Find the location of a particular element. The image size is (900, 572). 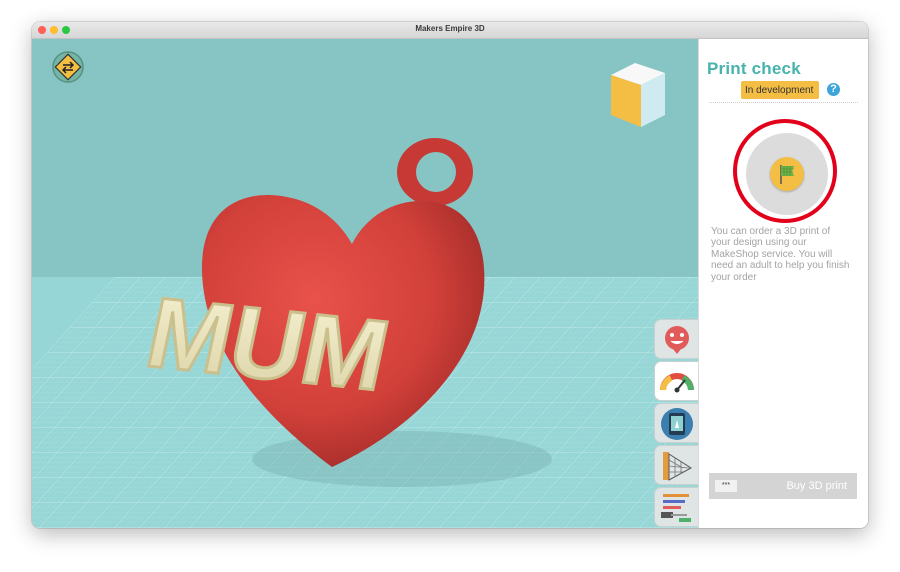

gauge-icon is located at coordinates (677, 383).